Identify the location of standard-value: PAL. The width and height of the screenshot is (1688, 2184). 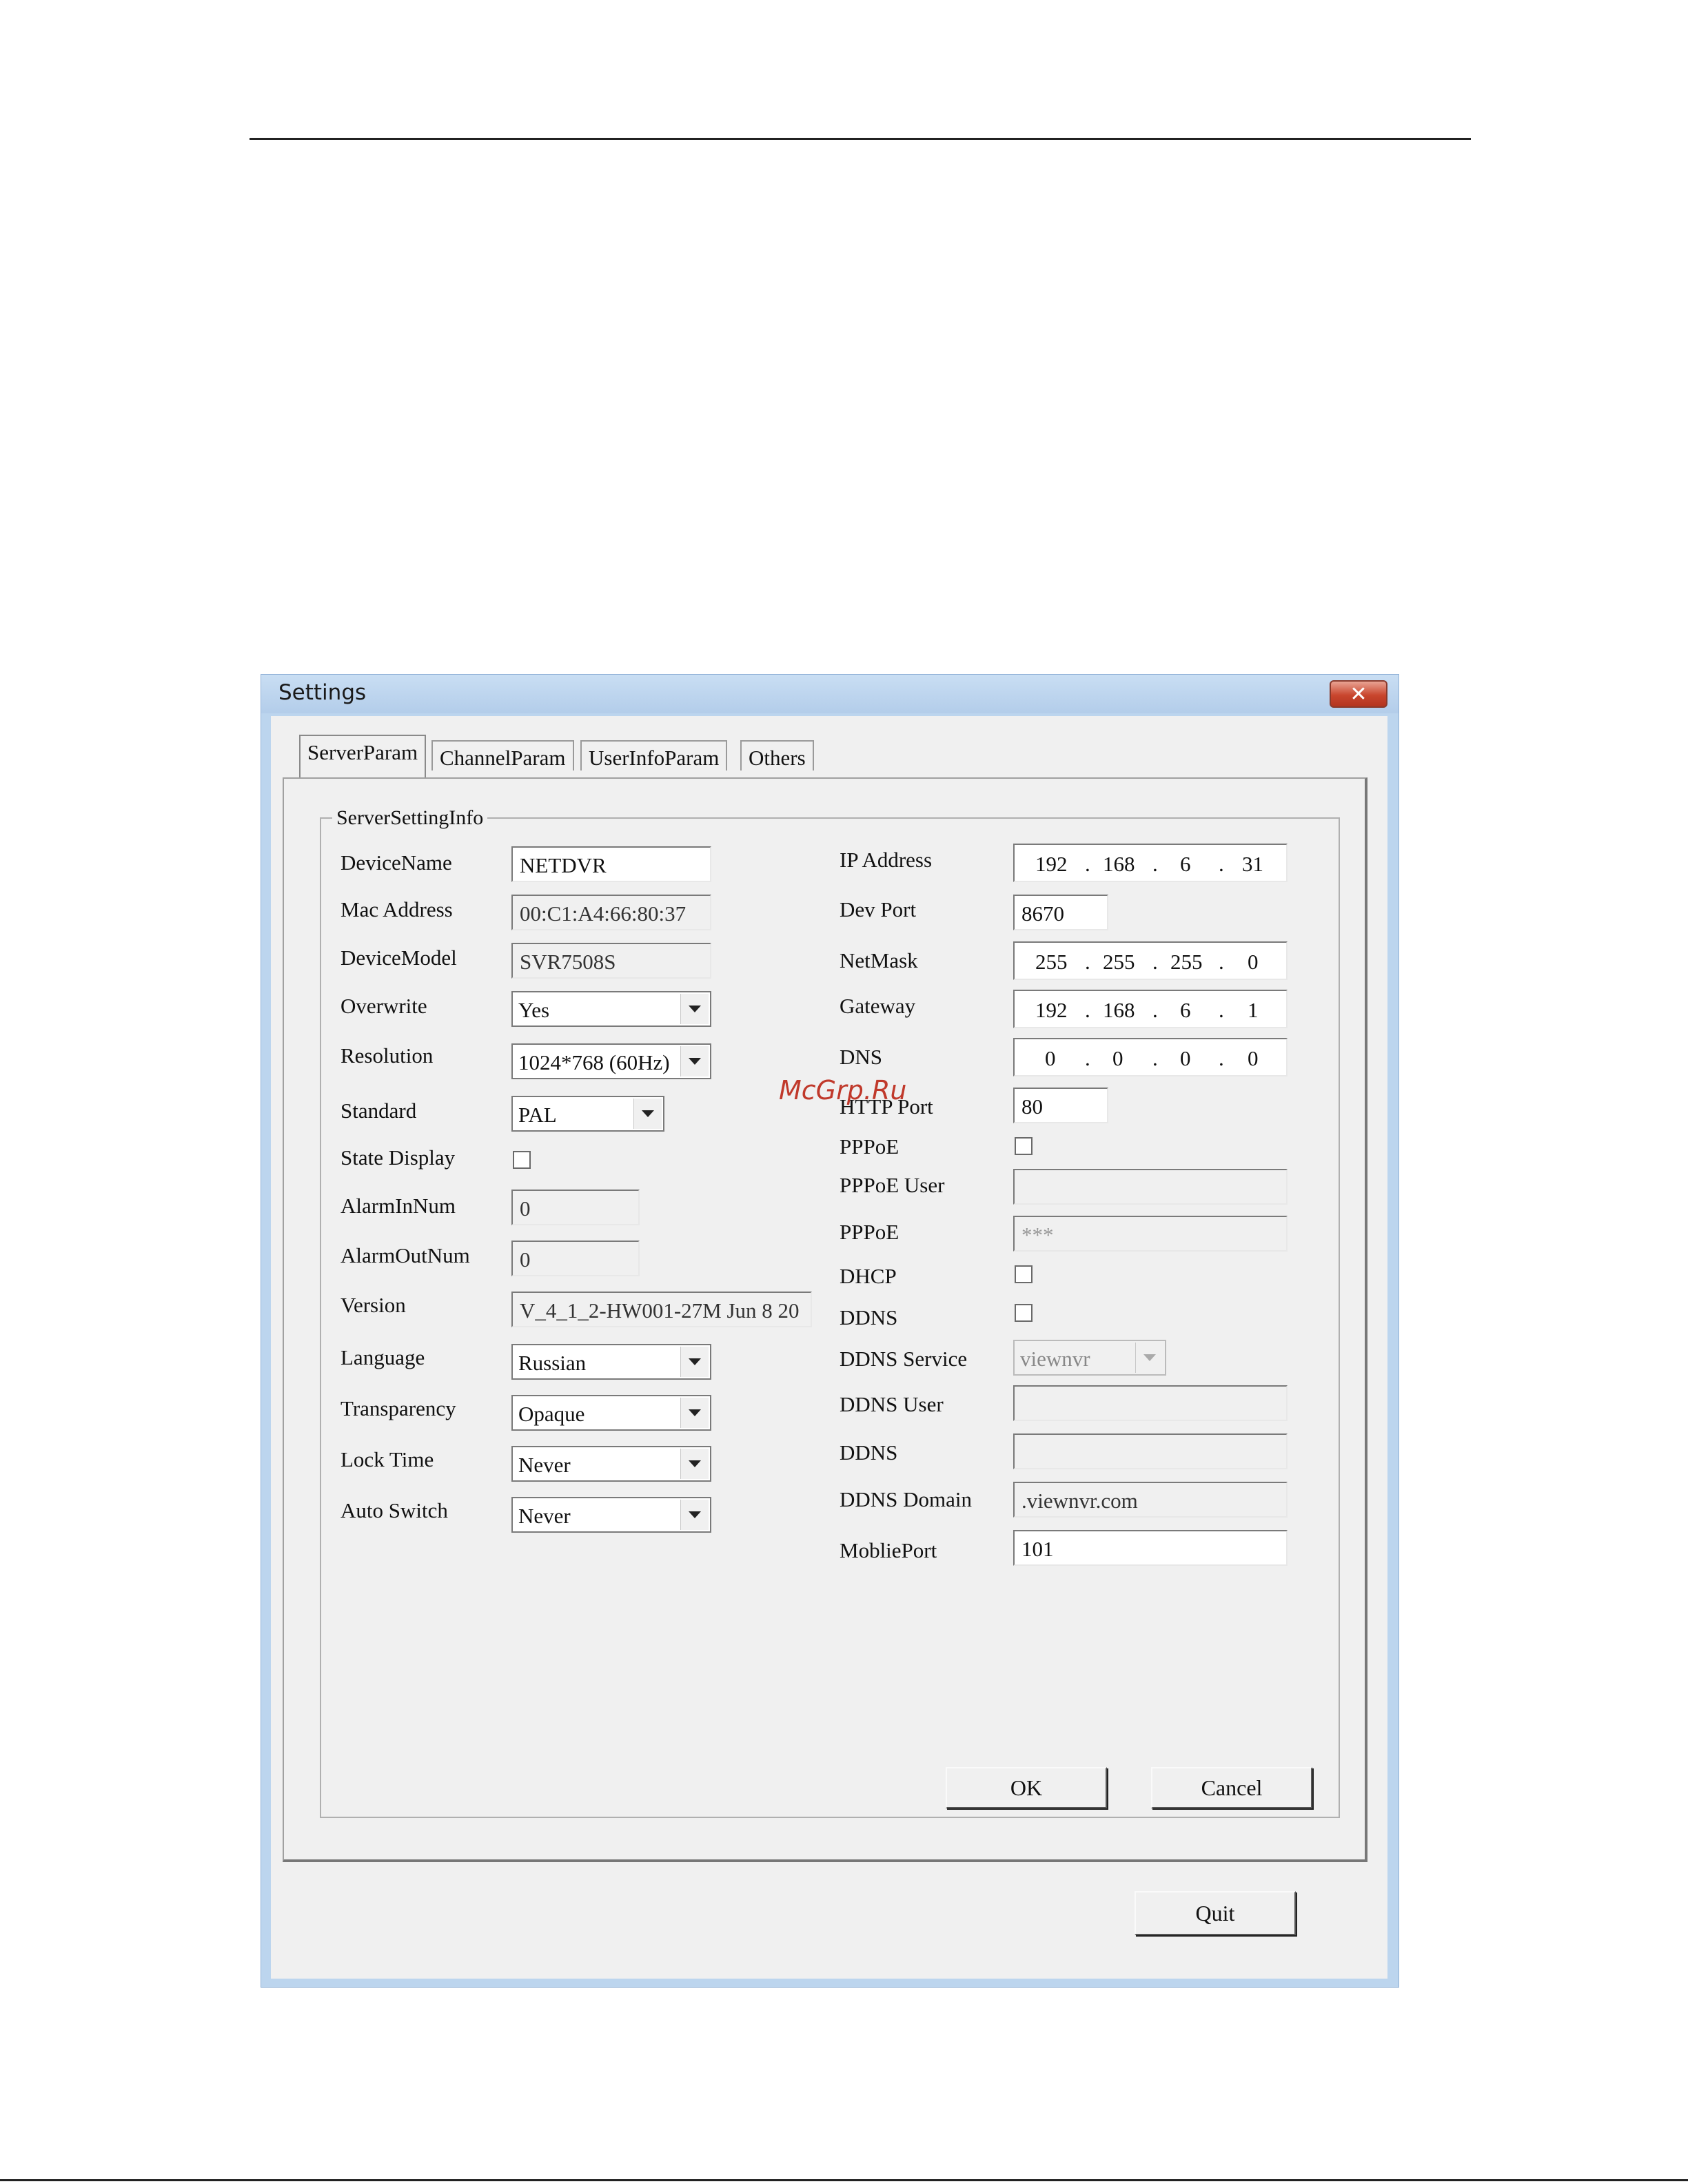
(537, 1115).